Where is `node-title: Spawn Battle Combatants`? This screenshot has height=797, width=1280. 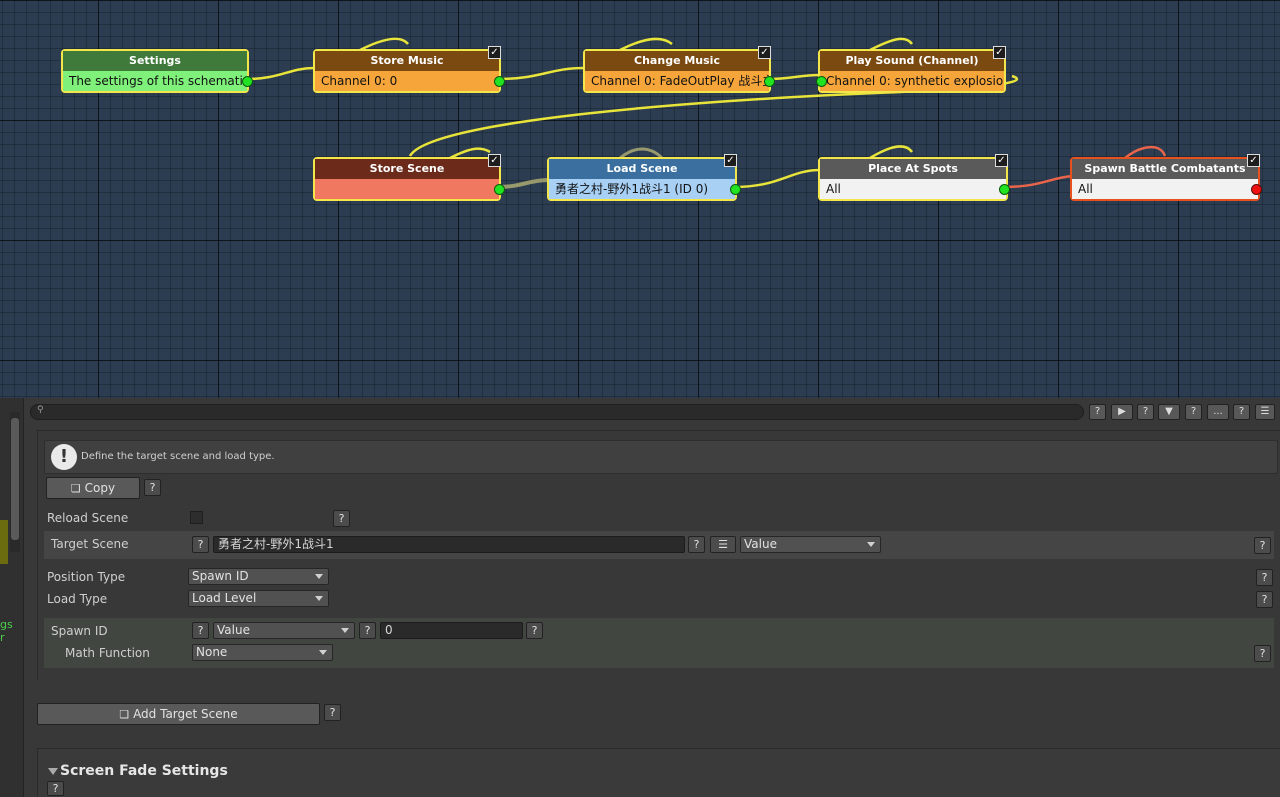 node-title: Spawn Battle Combatants is located at coordinates (1165, 169).